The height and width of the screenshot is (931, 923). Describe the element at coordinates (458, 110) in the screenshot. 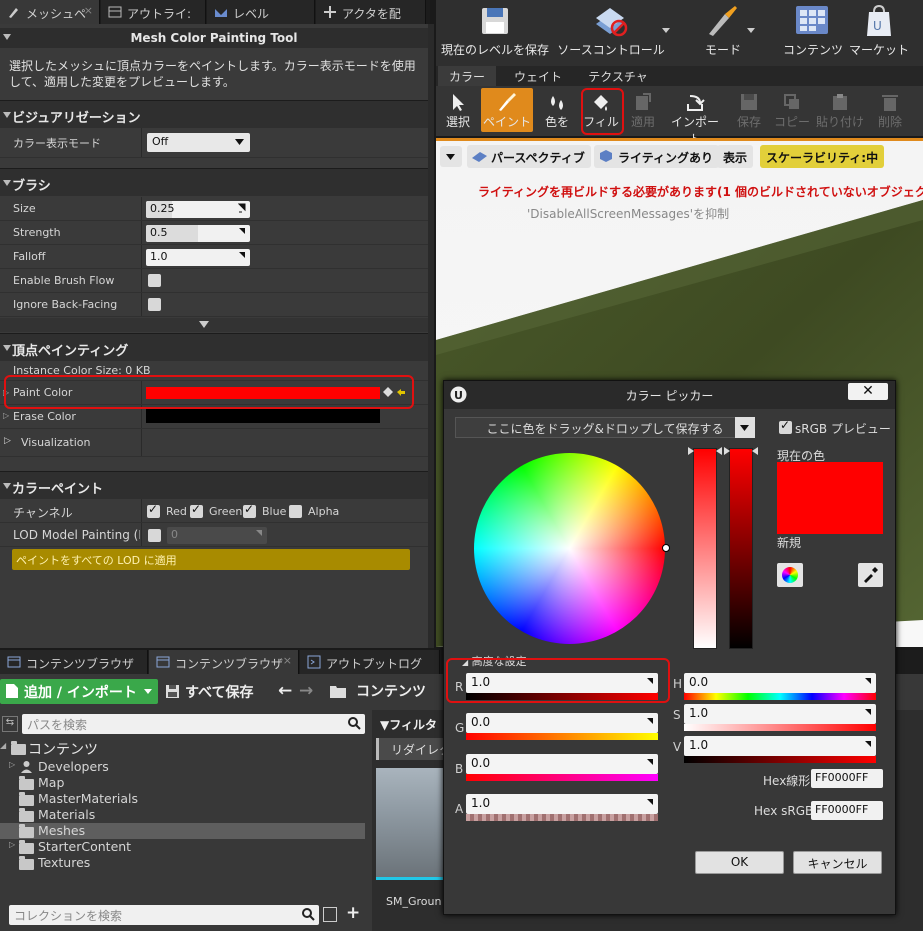

I see `select-tool-button: 選択` at that location.